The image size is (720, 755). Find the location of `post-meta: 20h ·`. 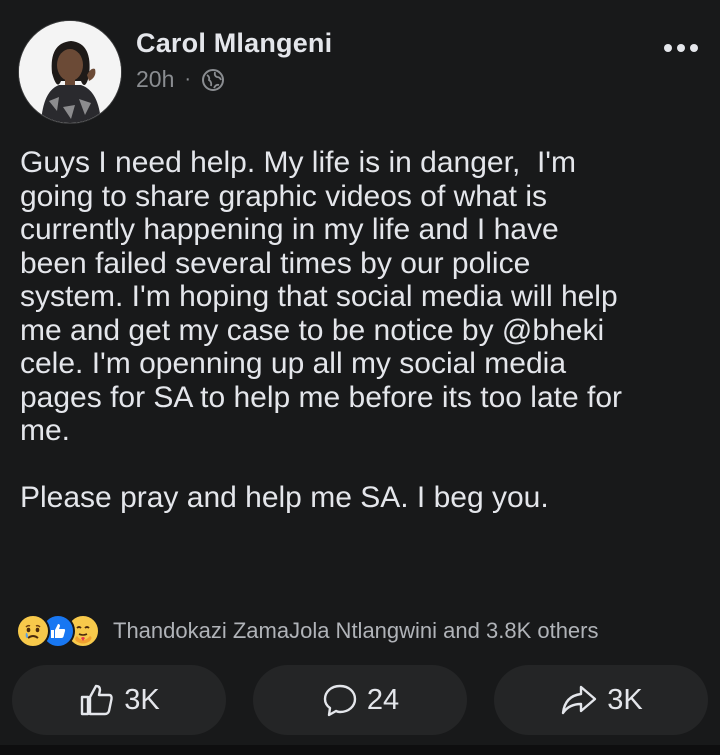

post-meta: 20h · is located at coordinates (180, 79).